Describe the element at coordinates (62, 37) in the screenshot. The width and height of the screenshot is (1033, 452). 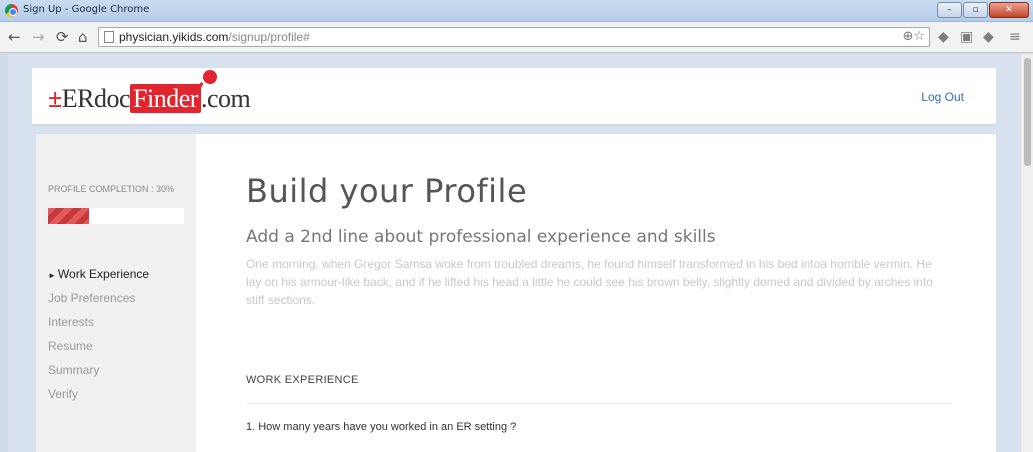
I see `reload-icon: ⟳` at that location.